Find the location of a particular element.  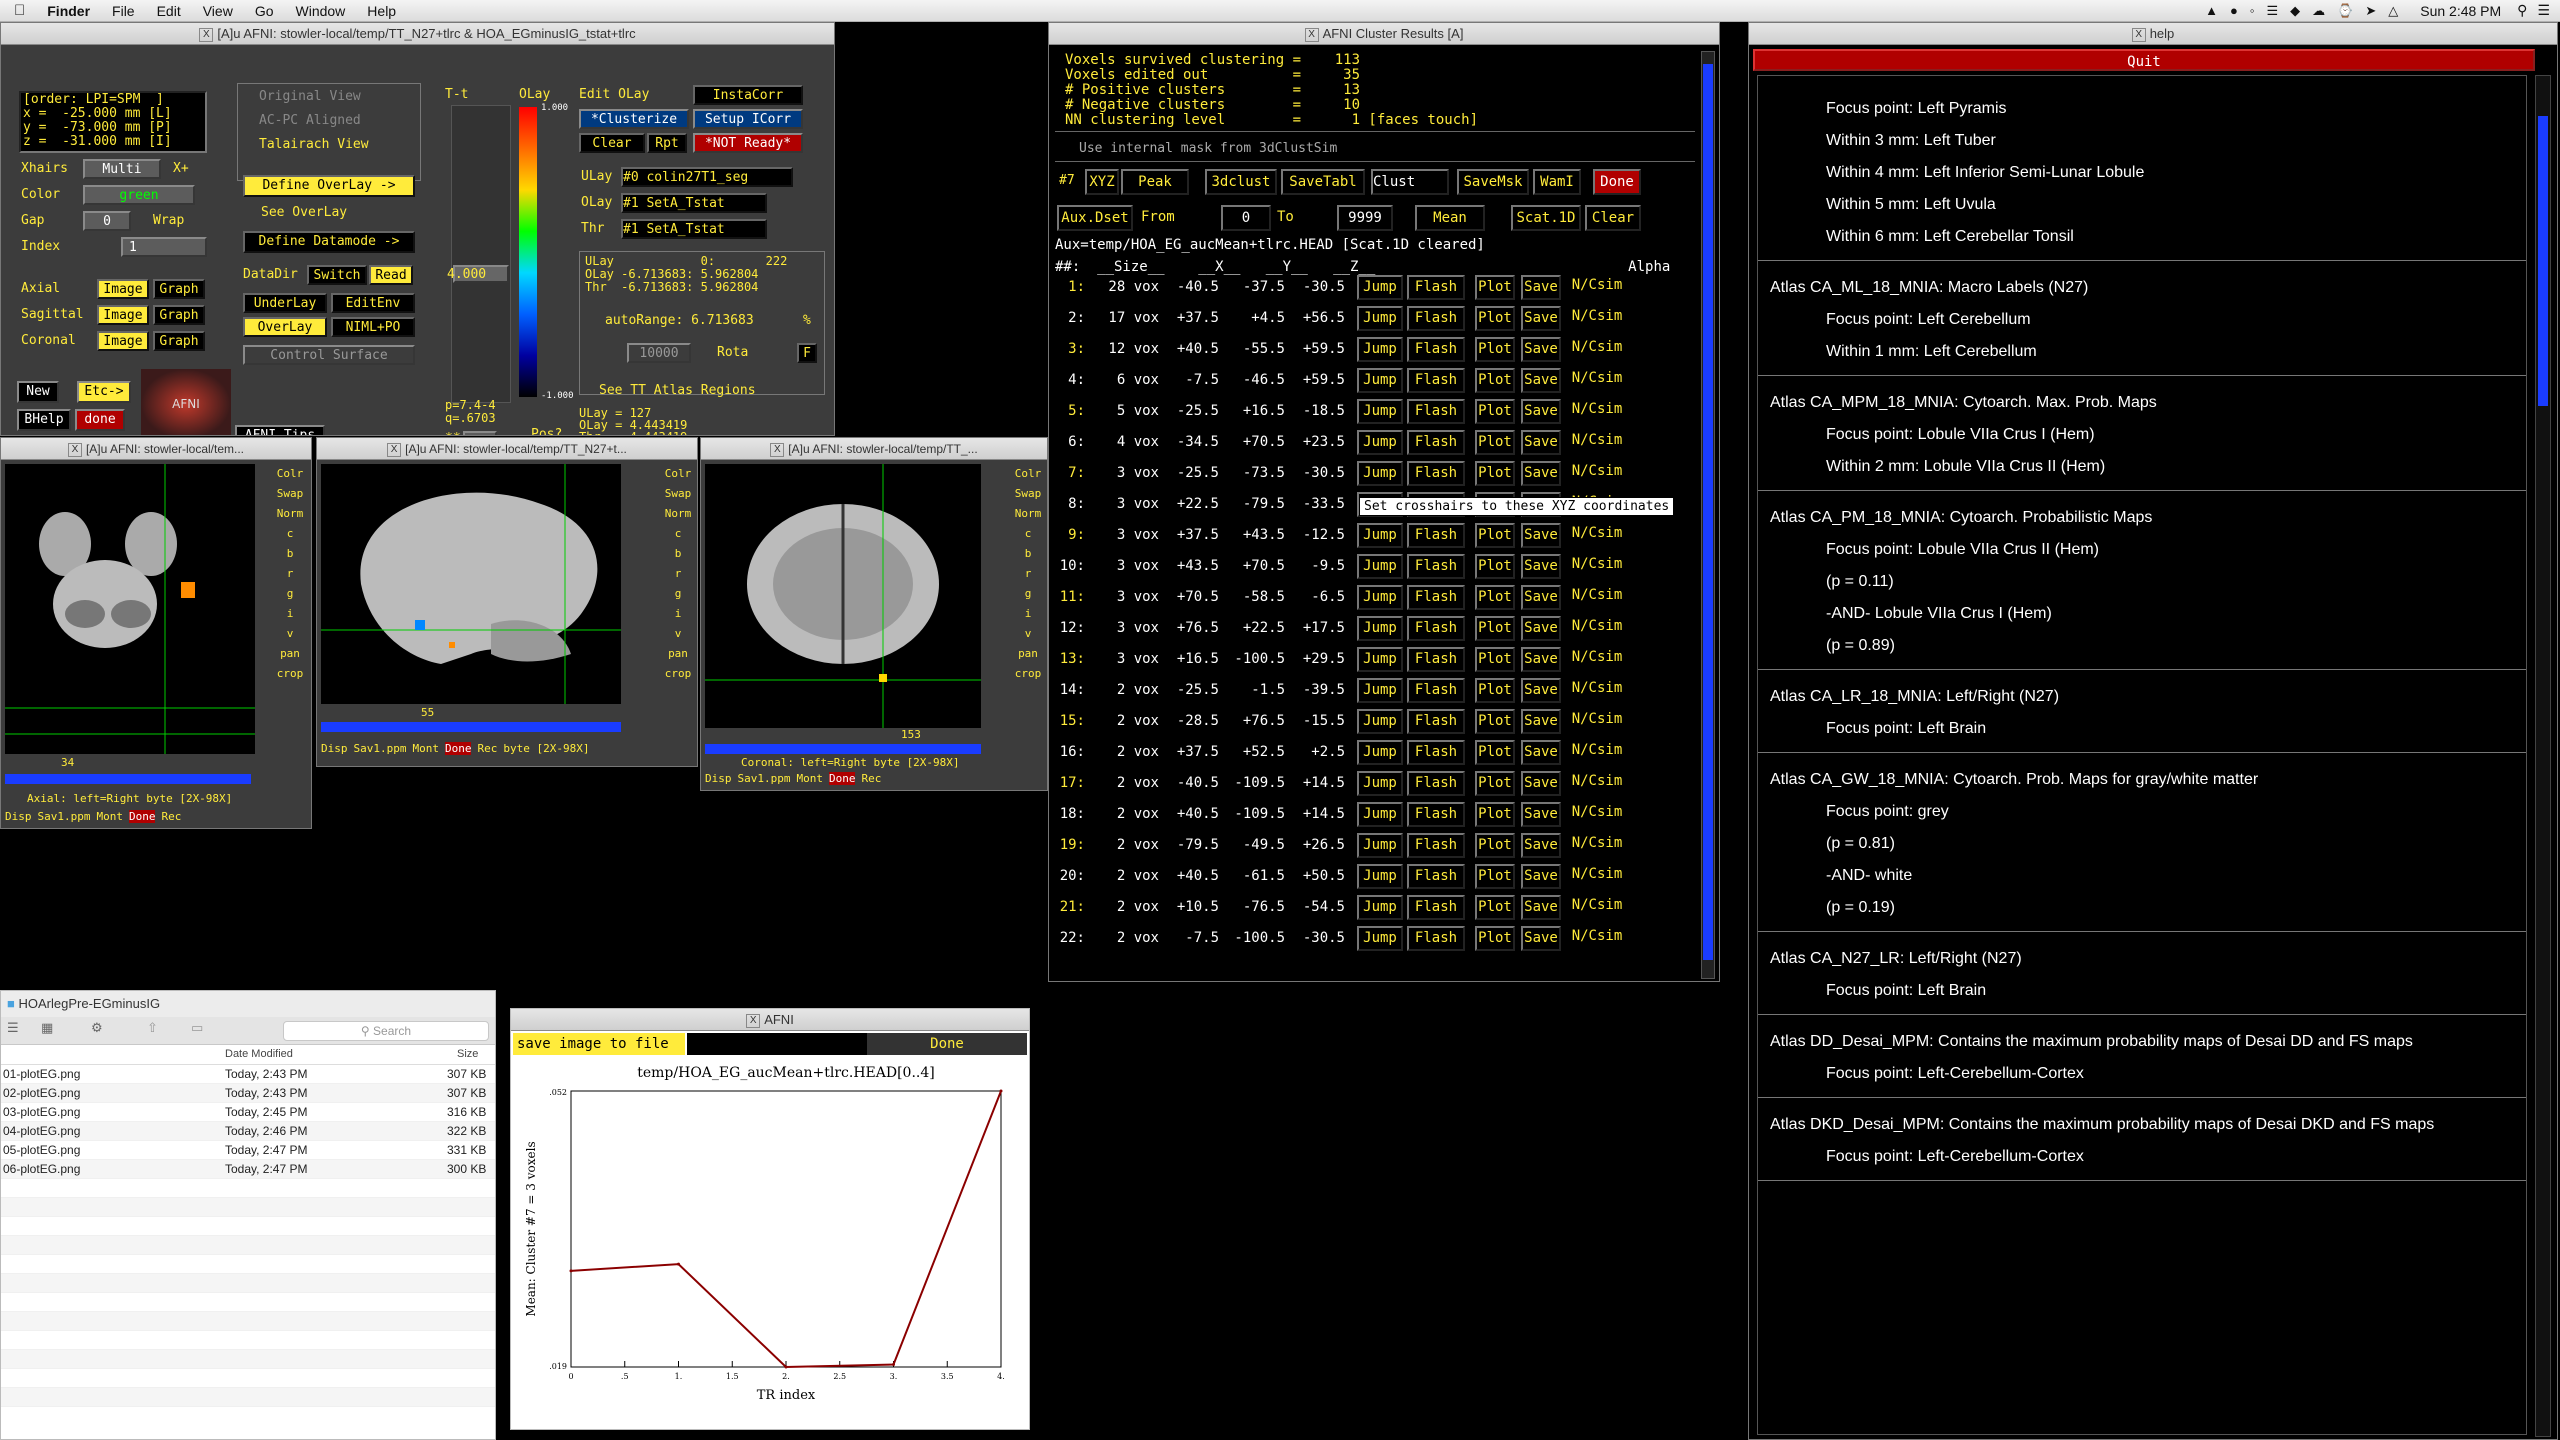

mean-select: Mean is located at coordinates (1450, 218).